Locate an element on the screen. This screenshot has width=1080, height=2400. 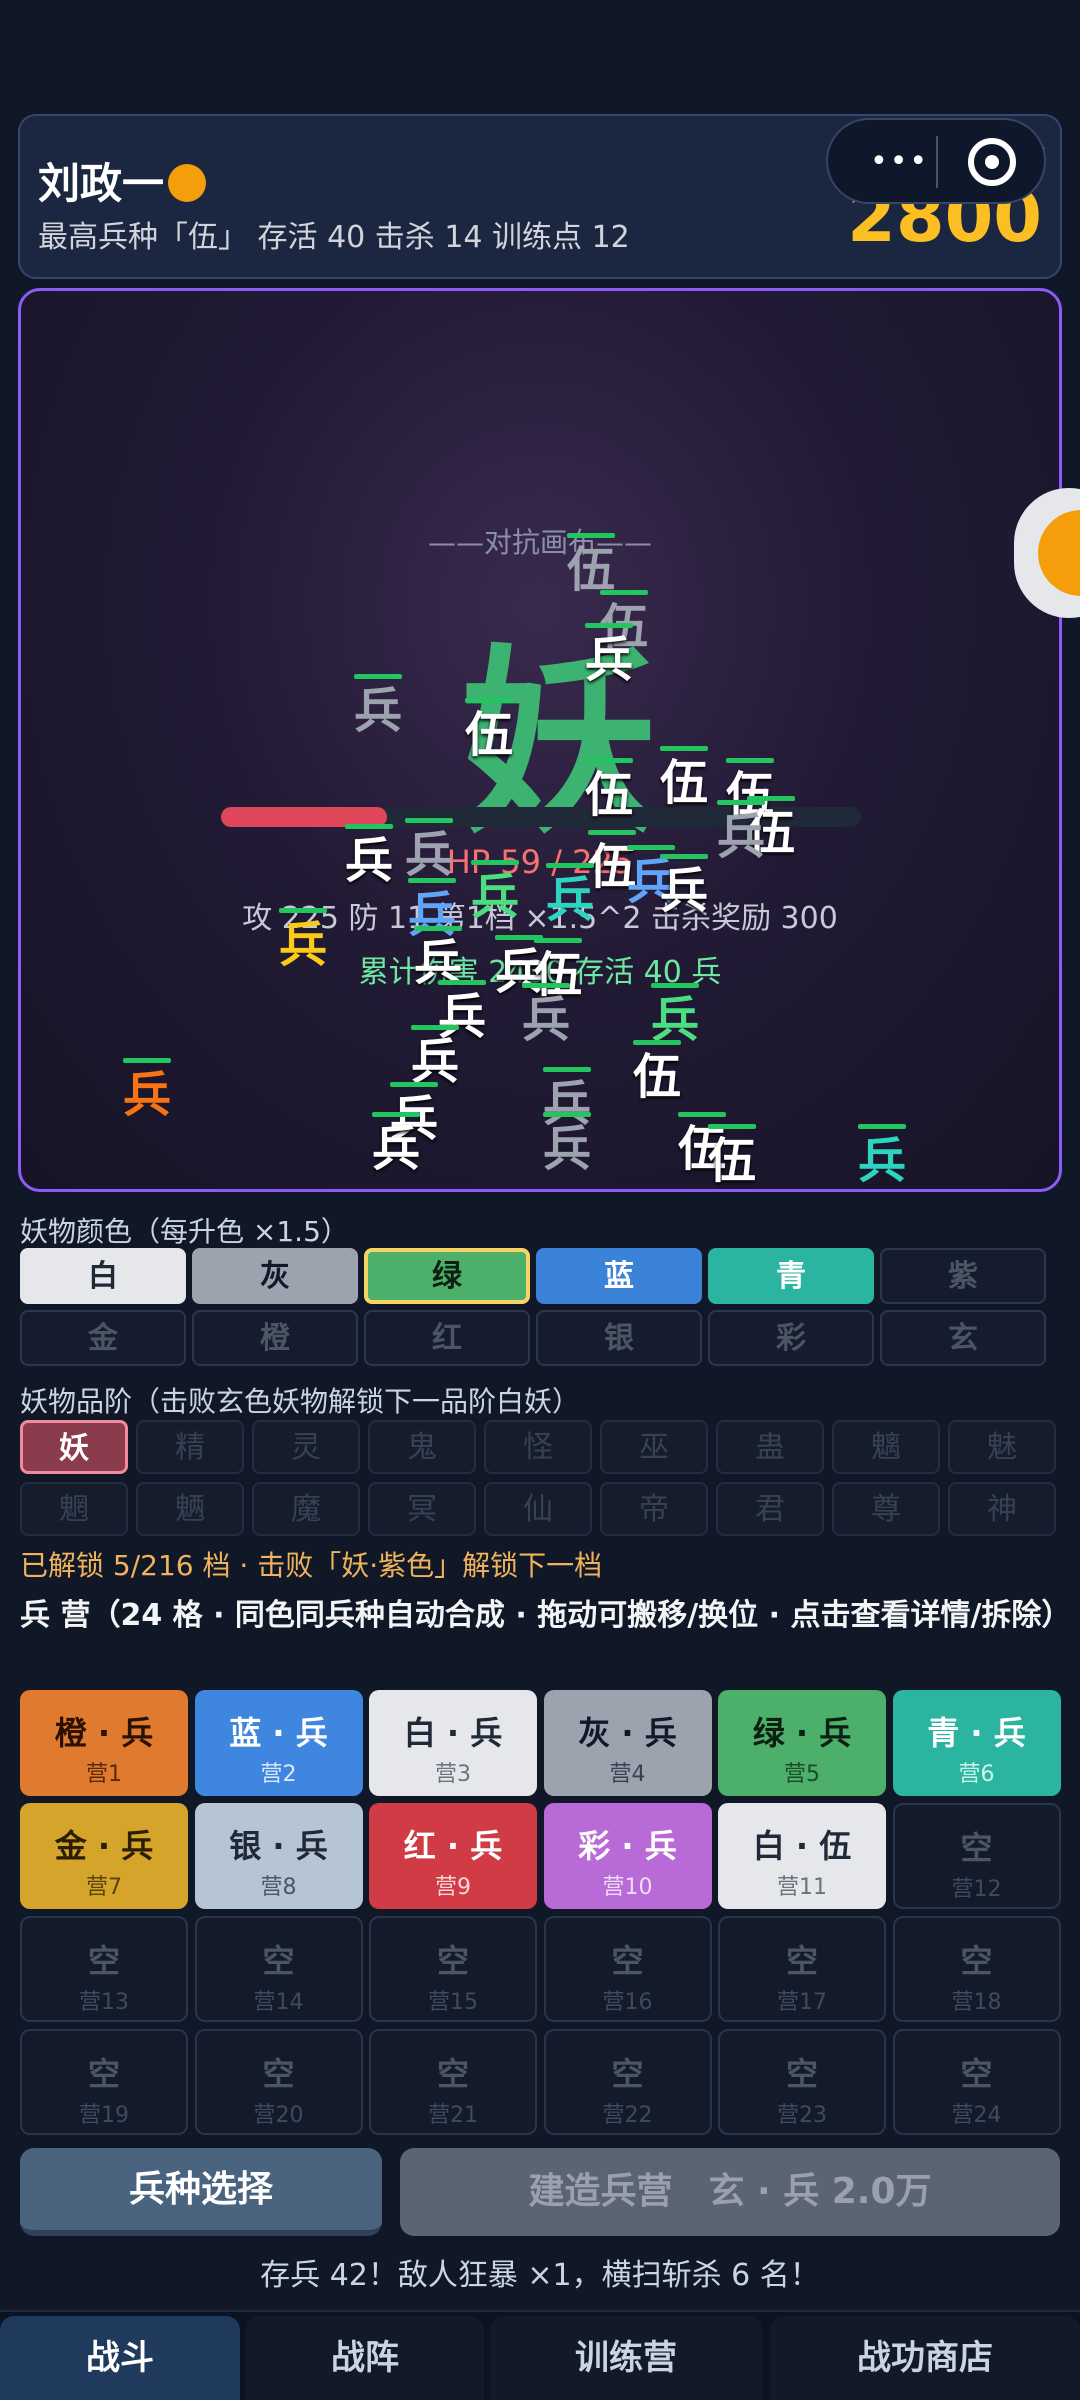
grade-option-11: 魉 is located at coordinates (190, 1509).